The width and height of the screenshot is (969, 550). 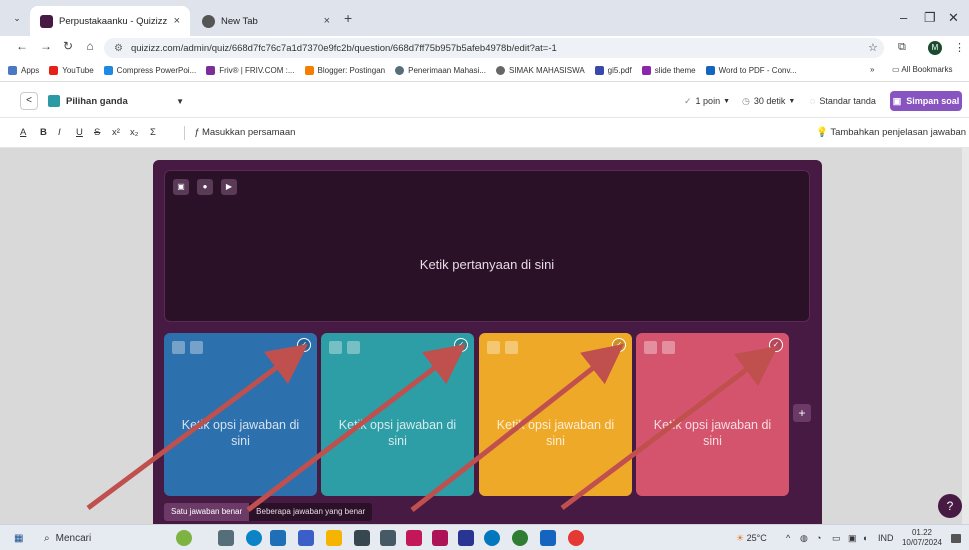 What do you see at coordinates (712, 414) in the screenshot?
I see `answer-option-4: ✓ Ketik opsi jawaban di sini` at bounding box center [712, 414].